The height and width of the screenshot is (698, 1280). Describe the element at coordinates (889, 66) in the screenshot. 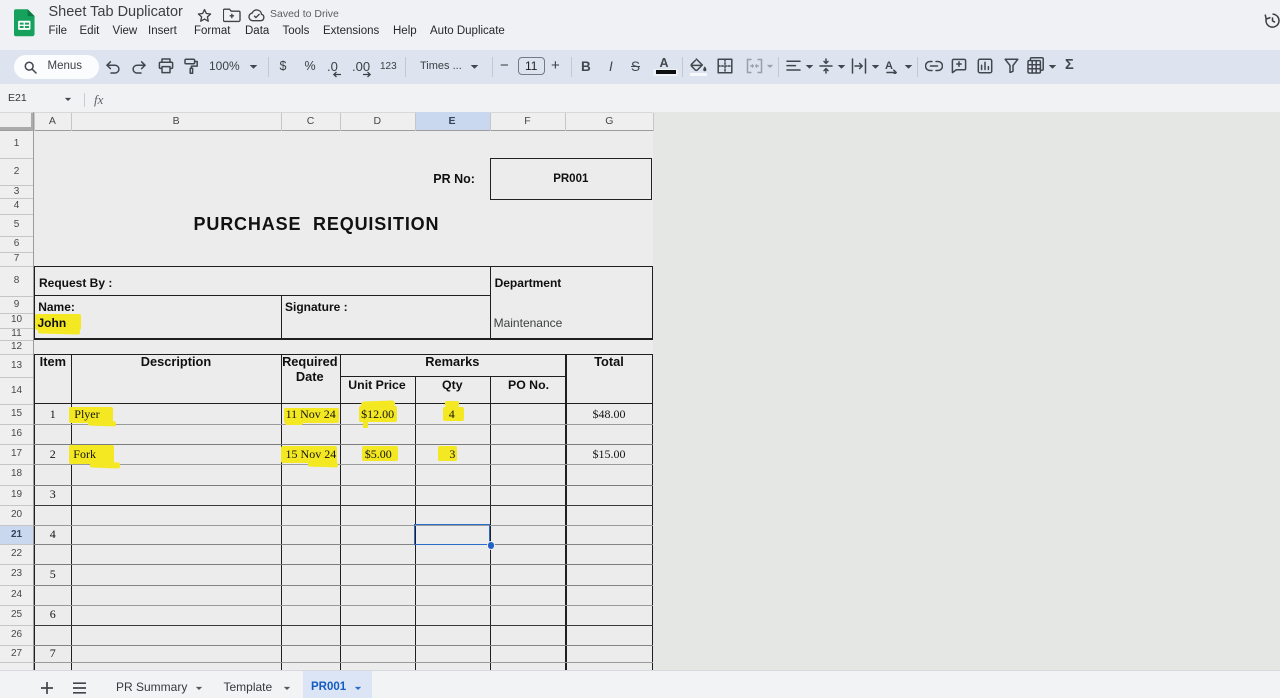

I see `svg-text: A` at that location.